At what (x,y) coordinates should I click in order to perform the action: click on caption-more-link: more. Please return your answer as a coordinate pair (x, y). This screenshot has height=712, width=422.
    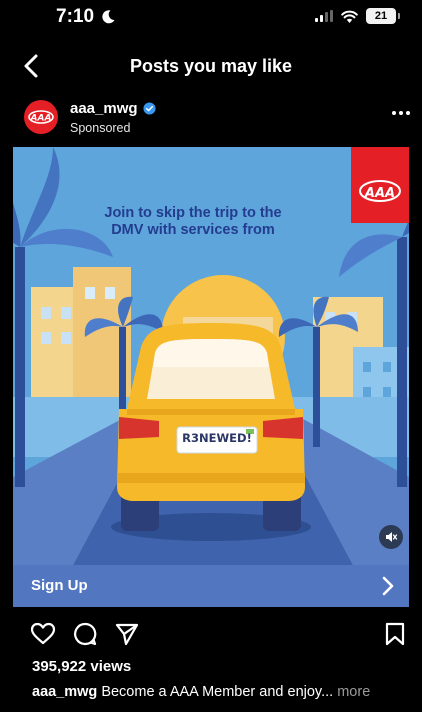
    Looking at the image, I should click on (351, 692).